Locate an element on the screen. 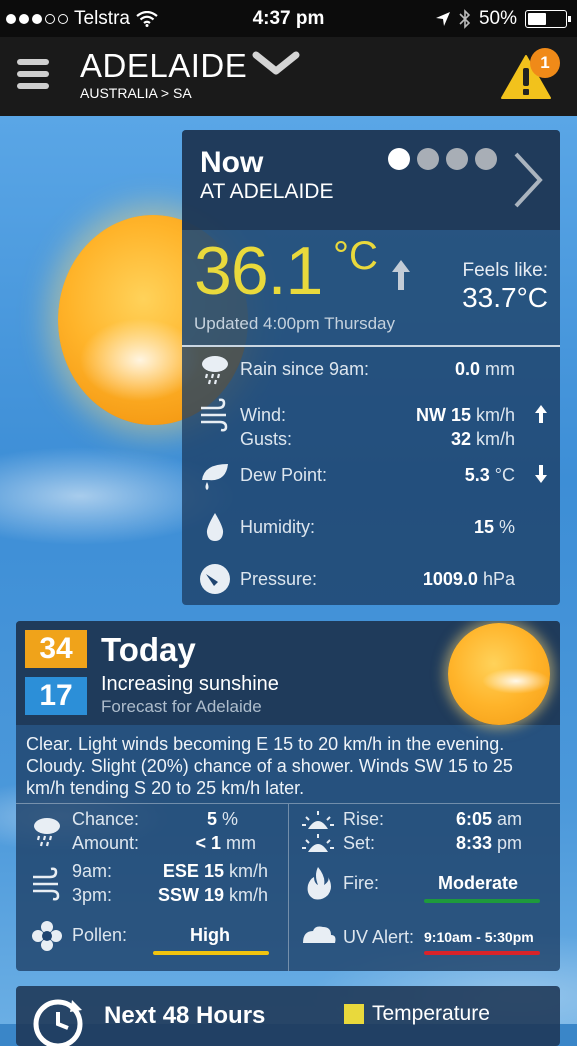 This screenshot has height=1046, width=577. dew-point-icon is located at coordinates (215, 477).